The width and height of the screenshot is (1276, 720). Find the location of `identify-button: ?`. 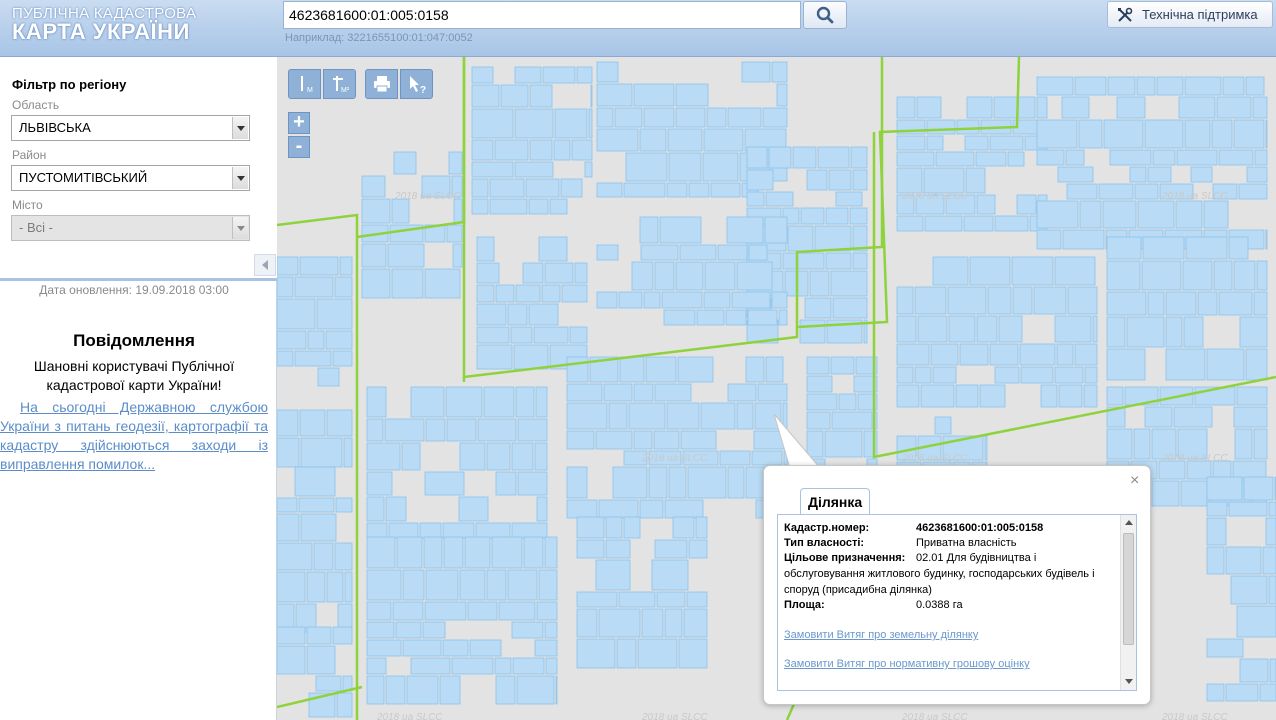

identify-button: ? is located at coordinates (416, 84).